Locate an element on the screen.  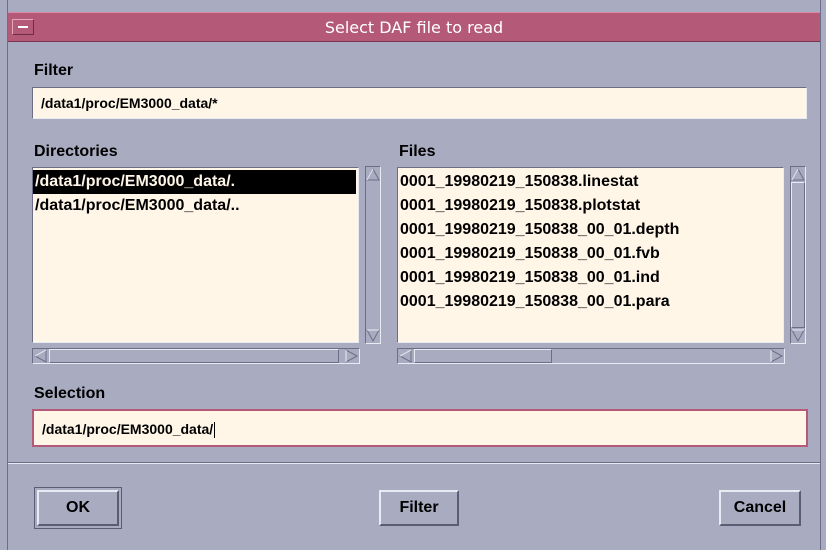
files-vscrollbar is located at coordinates (798, 255).